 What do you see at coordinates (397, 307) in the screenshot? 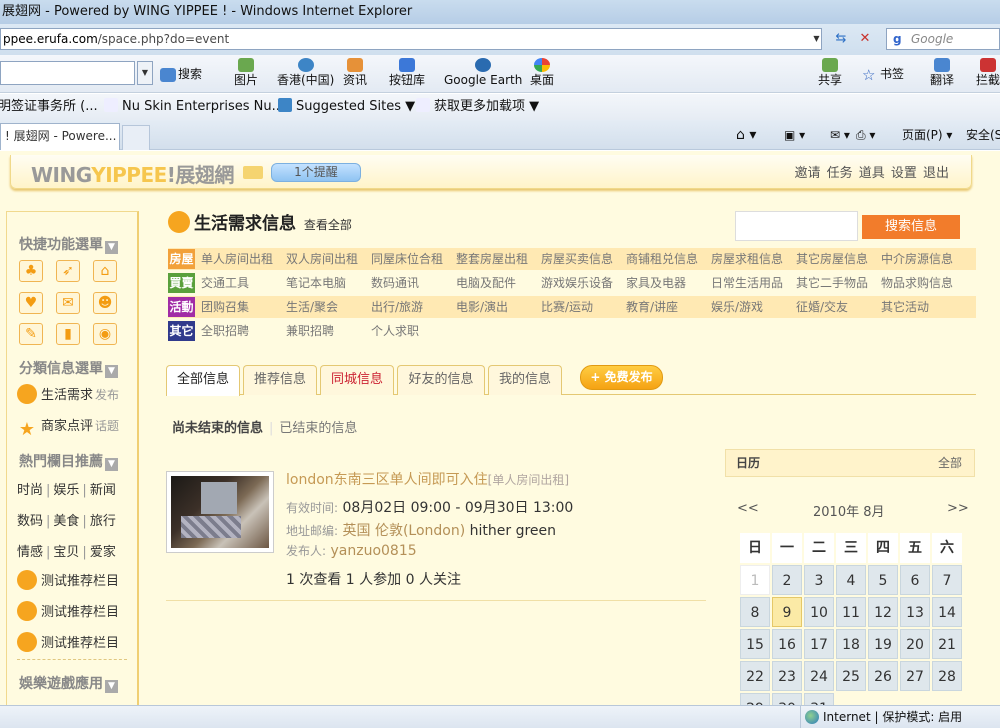
I see `category-link: 出行/旅游` at bounding box center [397, 307].